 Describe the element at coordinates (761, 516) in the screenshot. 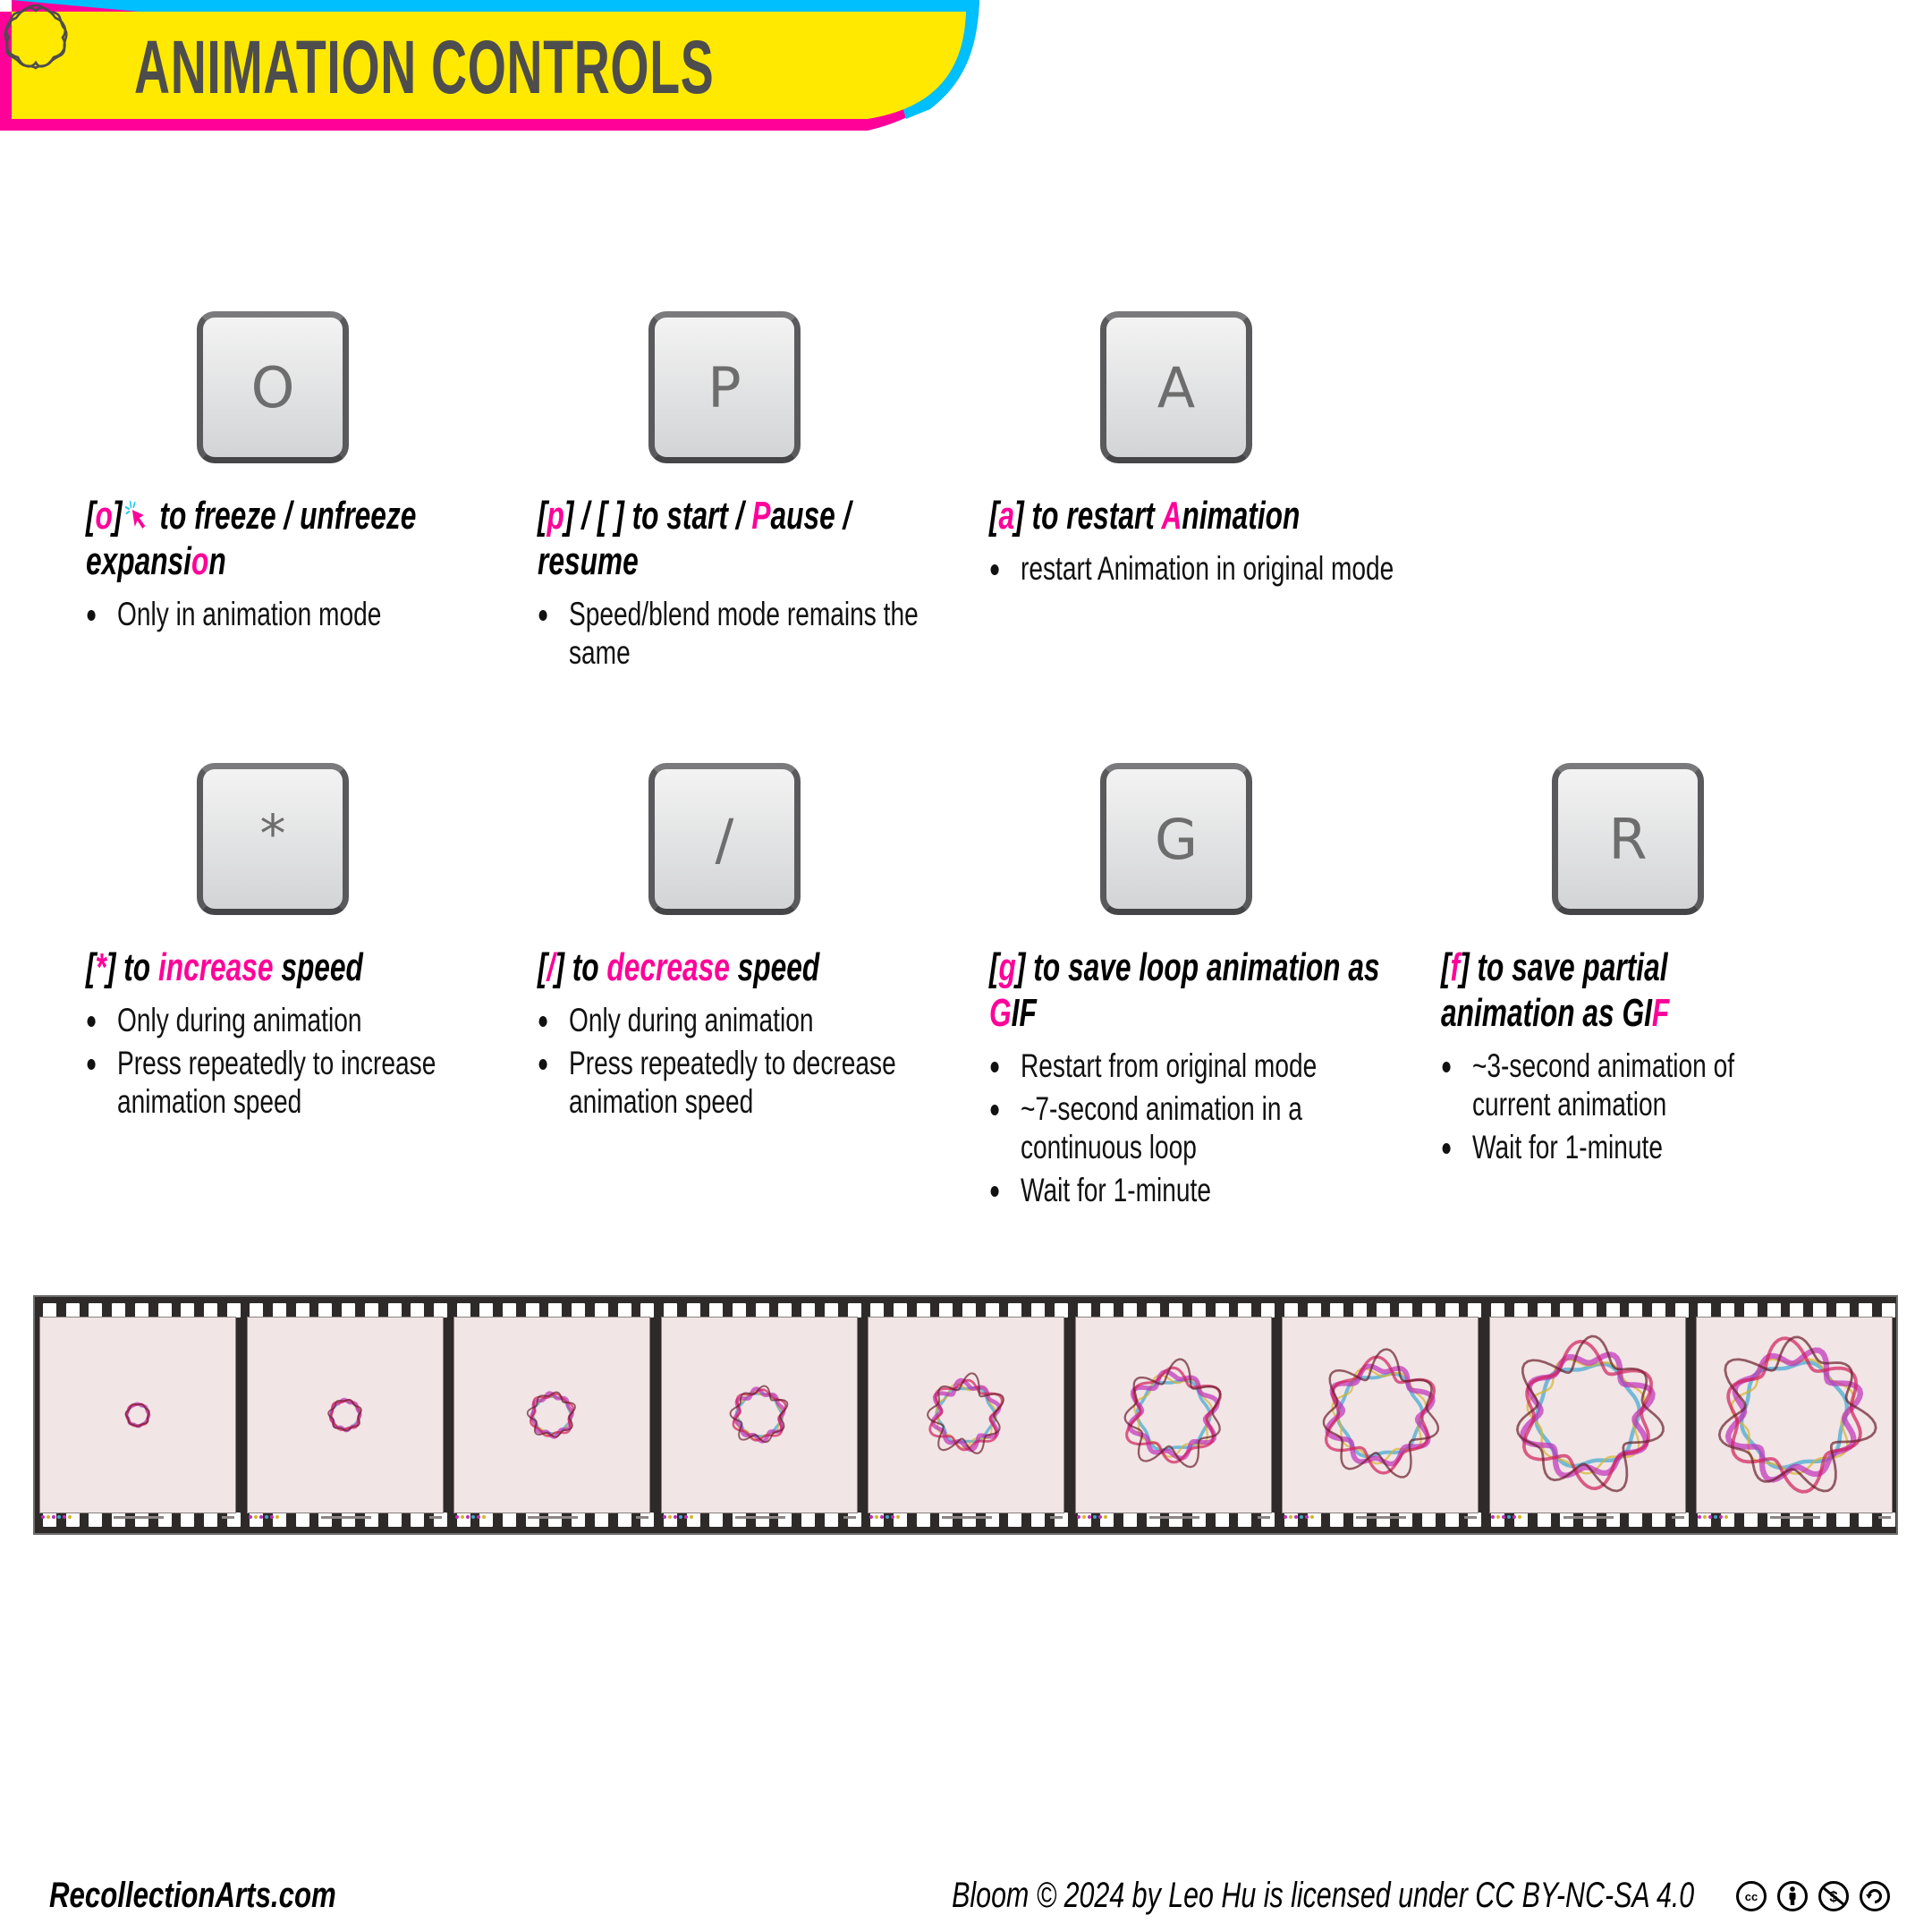

I see `highlighted-letter: P` at that location.